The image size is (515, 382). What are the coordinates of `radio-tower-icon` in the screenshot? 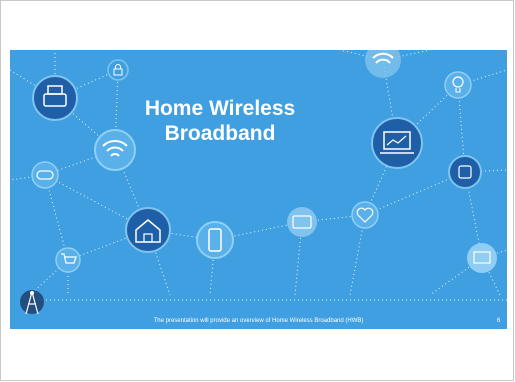 It's located at (32, 302).